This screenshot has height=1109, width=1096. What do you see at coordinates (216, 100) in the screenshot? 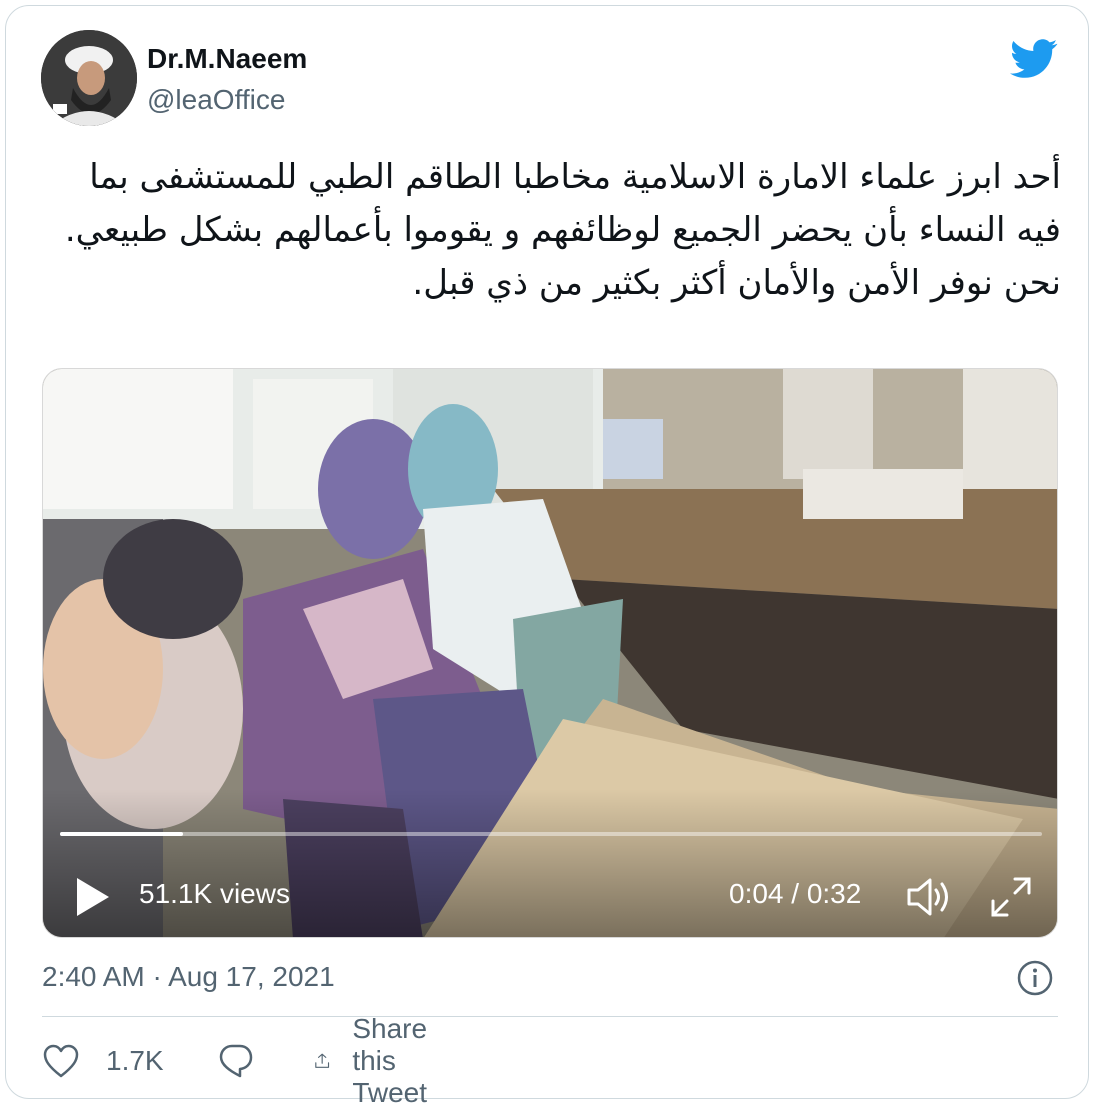
I see `user-handle: @leaOffice` at bounding box center [216, 100].